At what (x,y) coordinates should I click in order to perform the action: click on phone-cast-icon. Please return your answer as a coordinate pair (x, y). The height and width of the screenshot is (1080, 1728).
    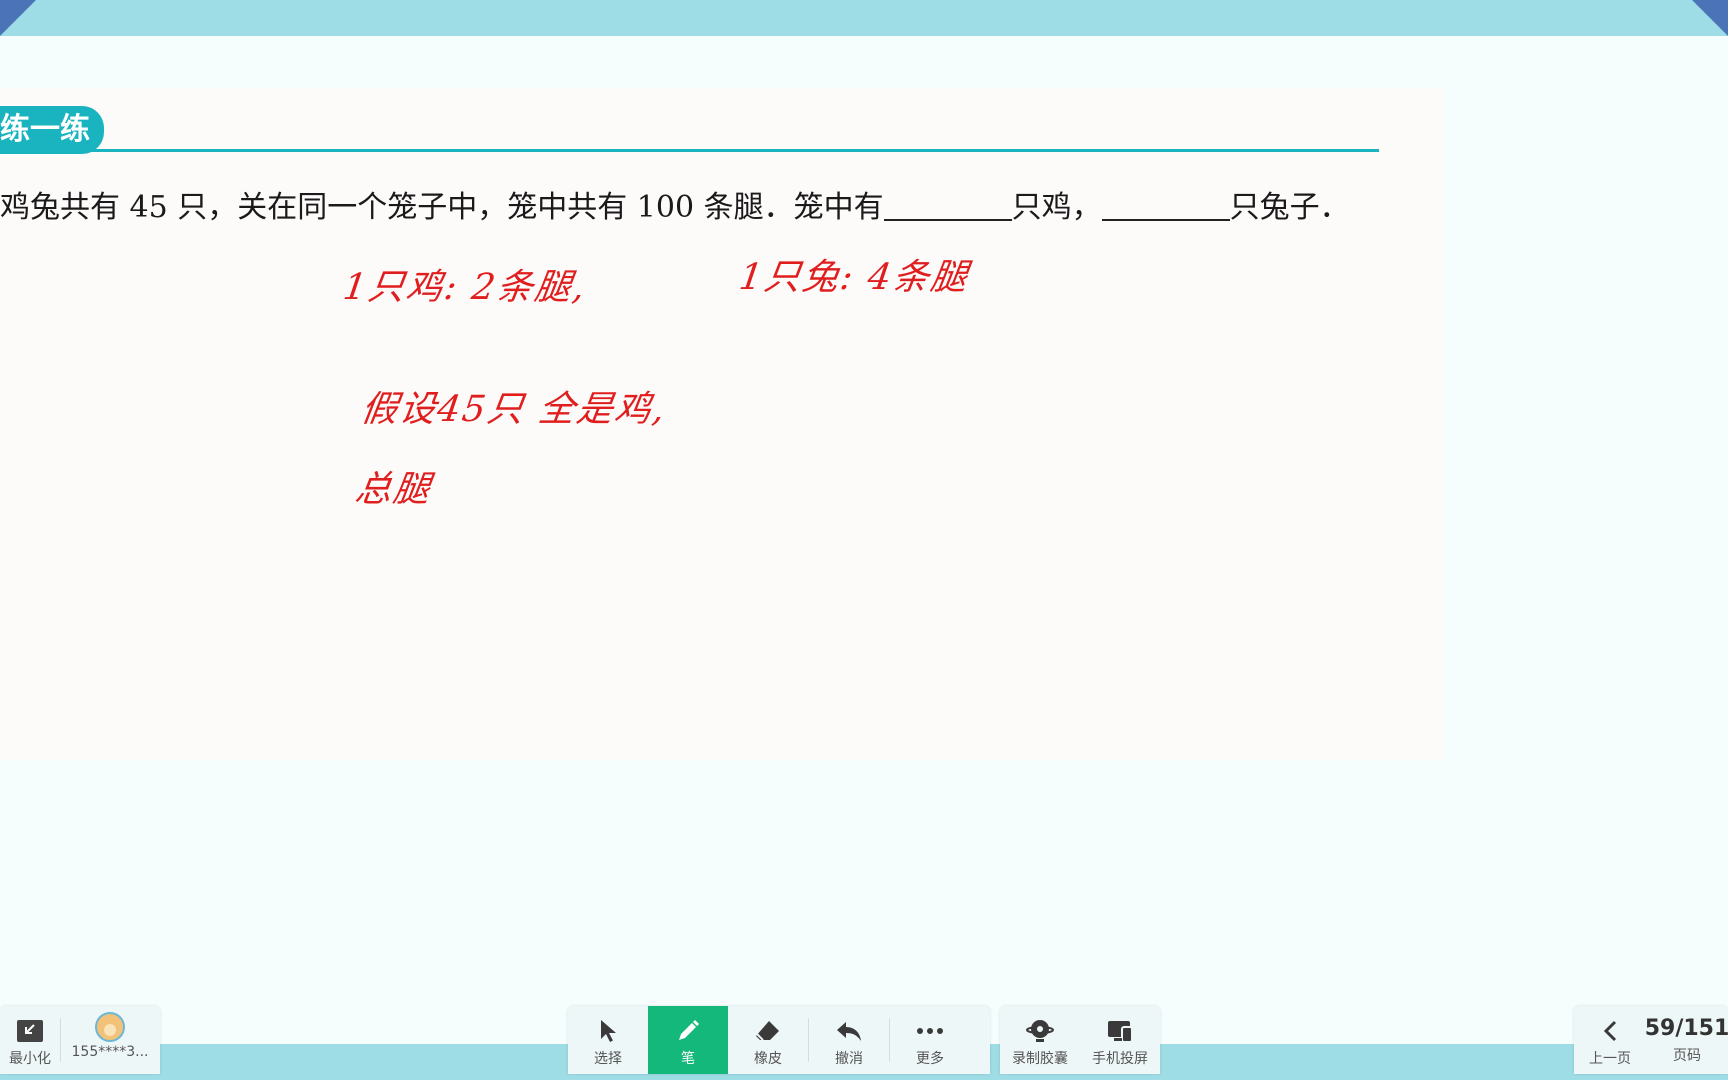
    Looking at the image, I should click on (1120, 1031).